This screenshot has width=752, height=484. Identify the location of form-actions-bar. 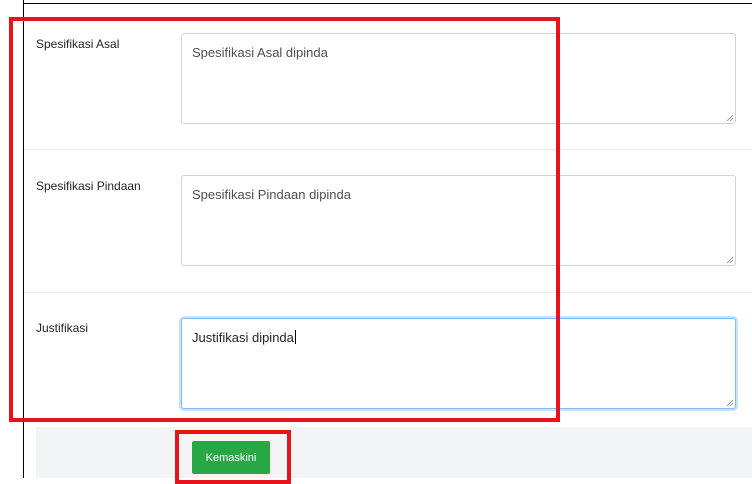
(394, 452).